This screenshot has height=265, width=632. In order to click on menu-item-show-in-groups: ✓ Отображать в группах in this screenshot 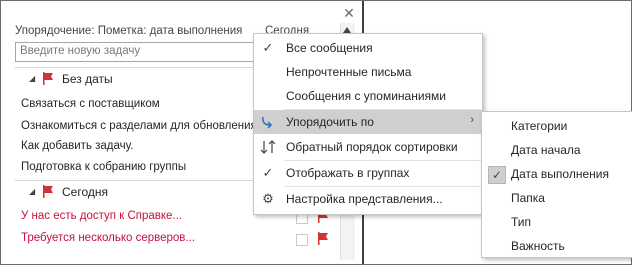, I will do `click(368, 173)`.